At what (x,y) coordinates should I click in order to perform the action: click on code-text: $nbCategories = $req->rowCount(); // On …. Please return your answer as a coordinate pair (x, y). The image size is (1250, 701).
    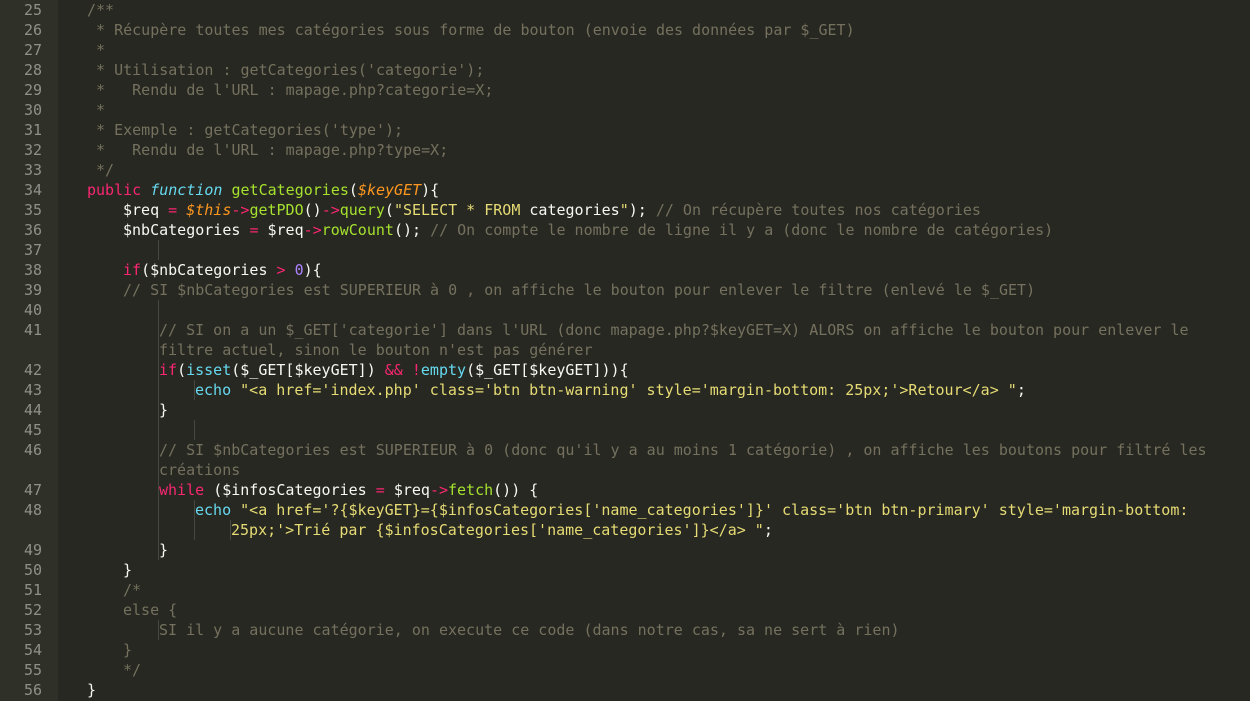
    Looking at the image, I should click on (588, 230).